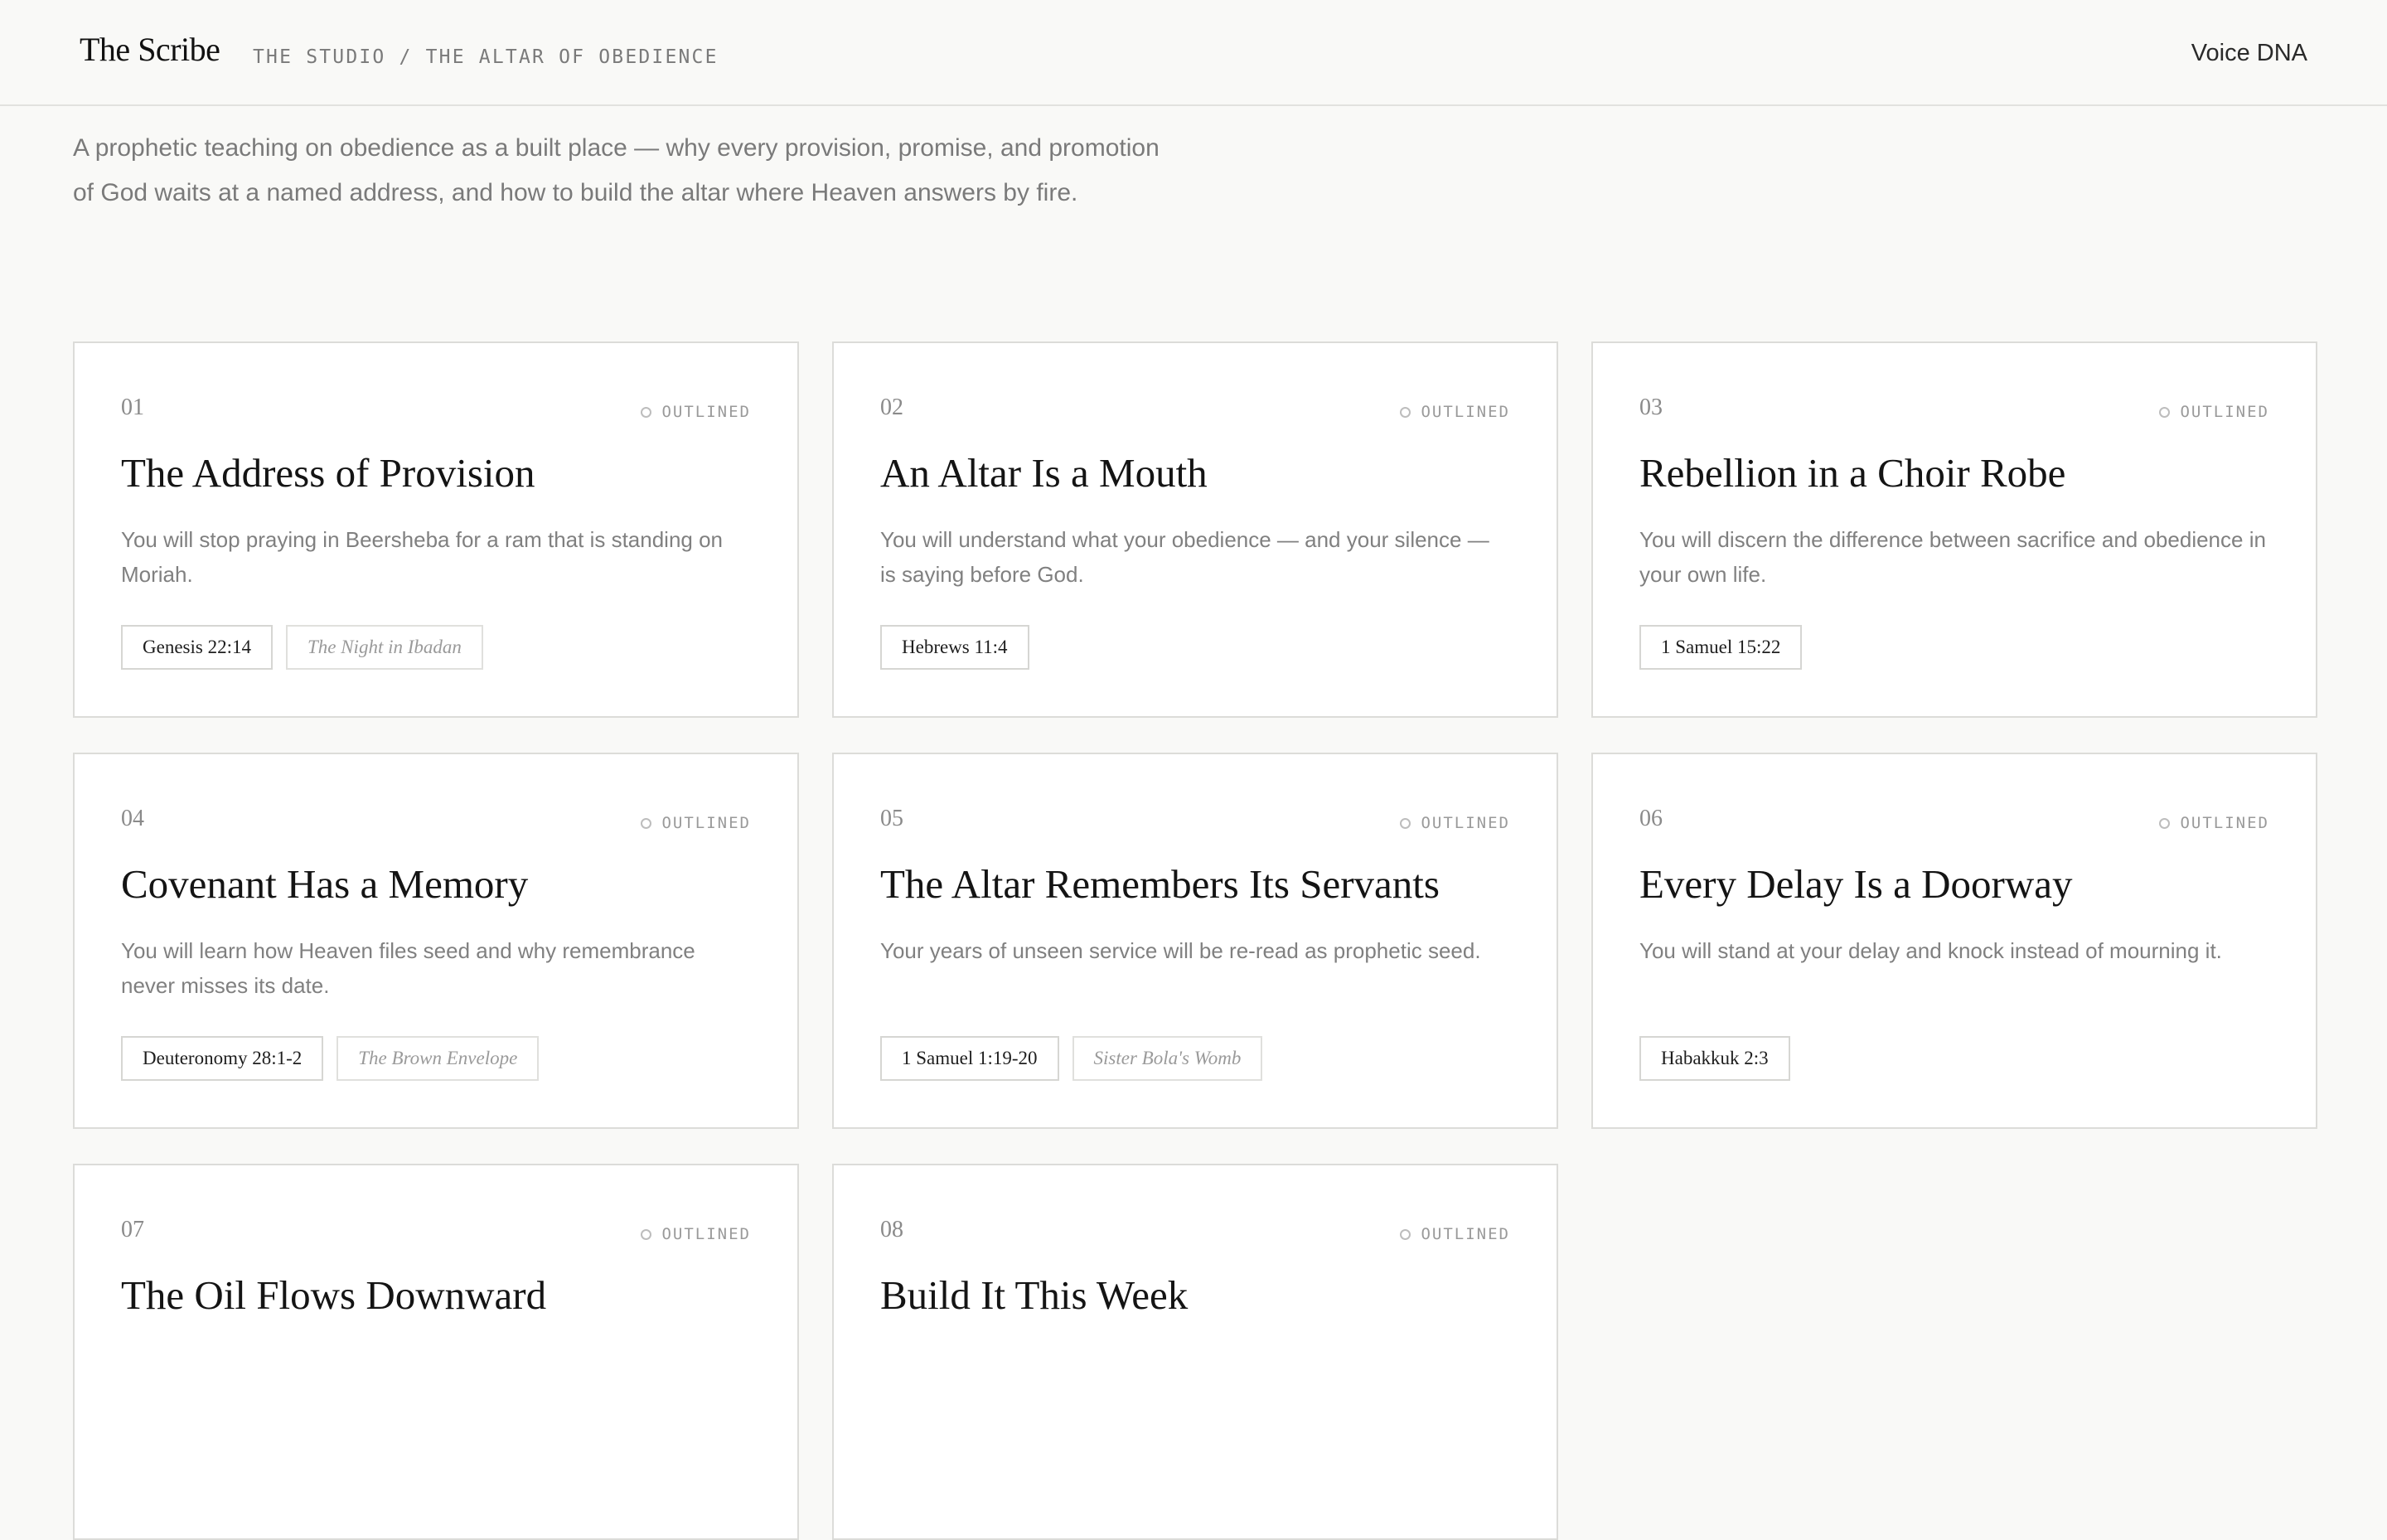 The image size is (2387, 1540). I want to click on card-title: The Oil Flows Downward, so click(334, 1295).